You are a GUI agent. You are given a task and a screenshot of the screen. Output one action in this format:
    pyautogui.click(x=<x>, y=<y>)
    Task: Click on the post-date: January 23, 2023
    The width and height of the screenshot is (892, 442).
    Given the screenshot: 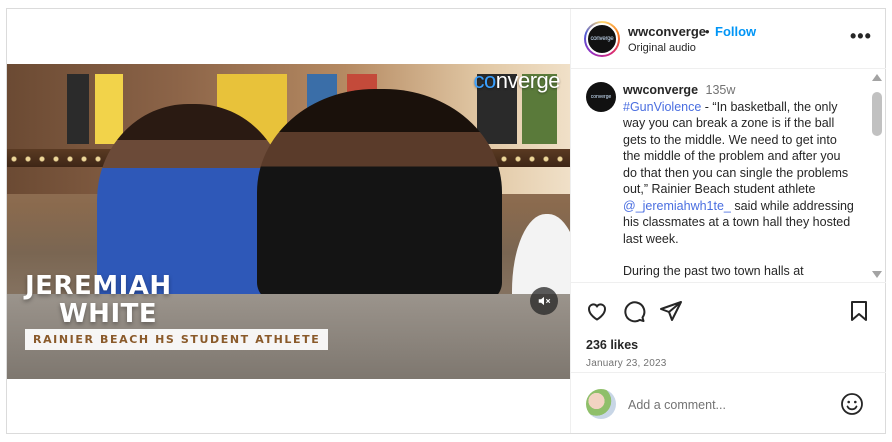 What is the action you would take?
    pyautogui.click(x=626, y=363)
    